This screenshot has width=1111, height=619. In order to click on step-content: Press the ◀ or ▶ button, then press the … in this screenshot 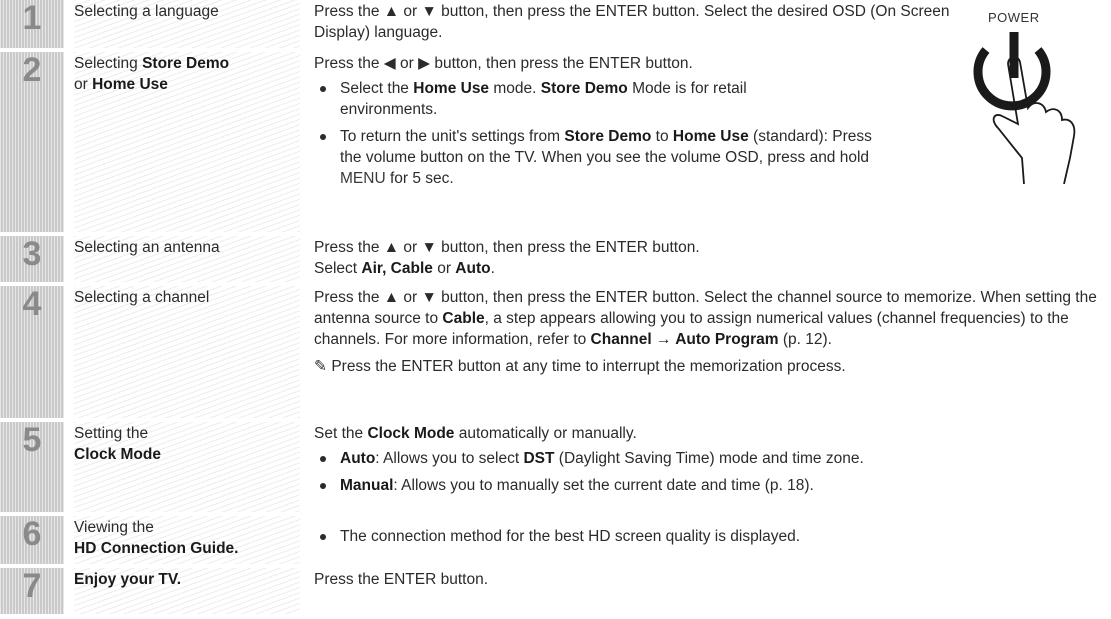, I will do `click(634, 123)`.